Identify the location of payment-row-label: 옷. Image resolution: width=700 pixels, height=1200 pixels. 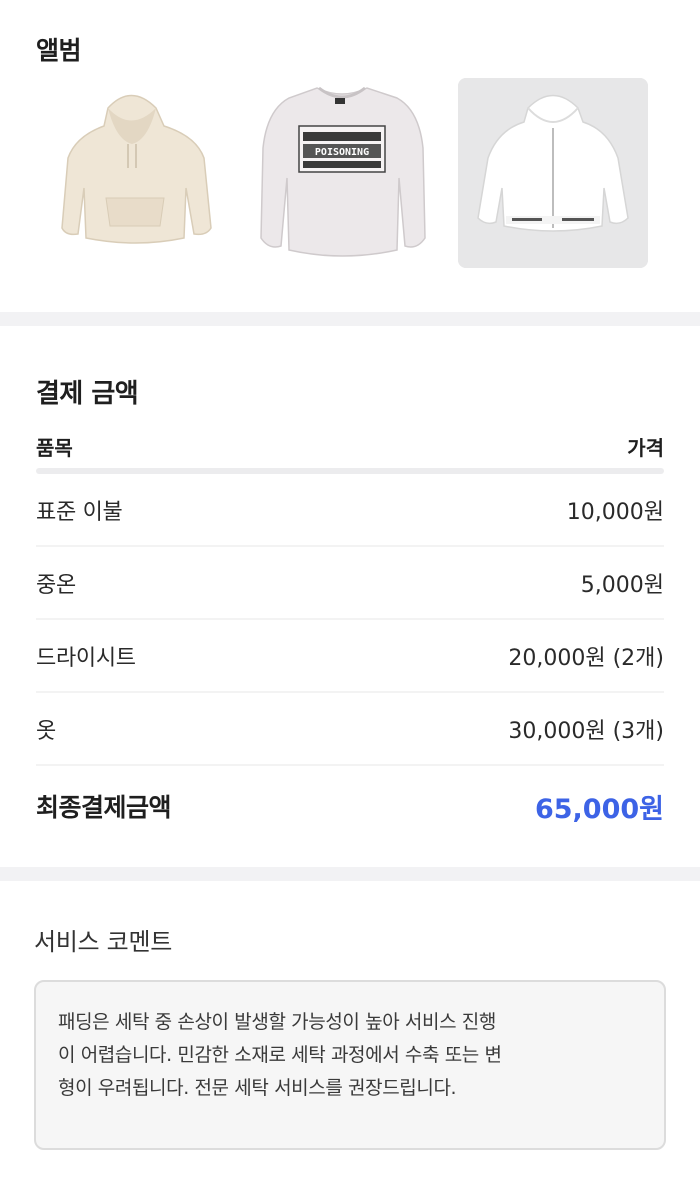
(46, 731).